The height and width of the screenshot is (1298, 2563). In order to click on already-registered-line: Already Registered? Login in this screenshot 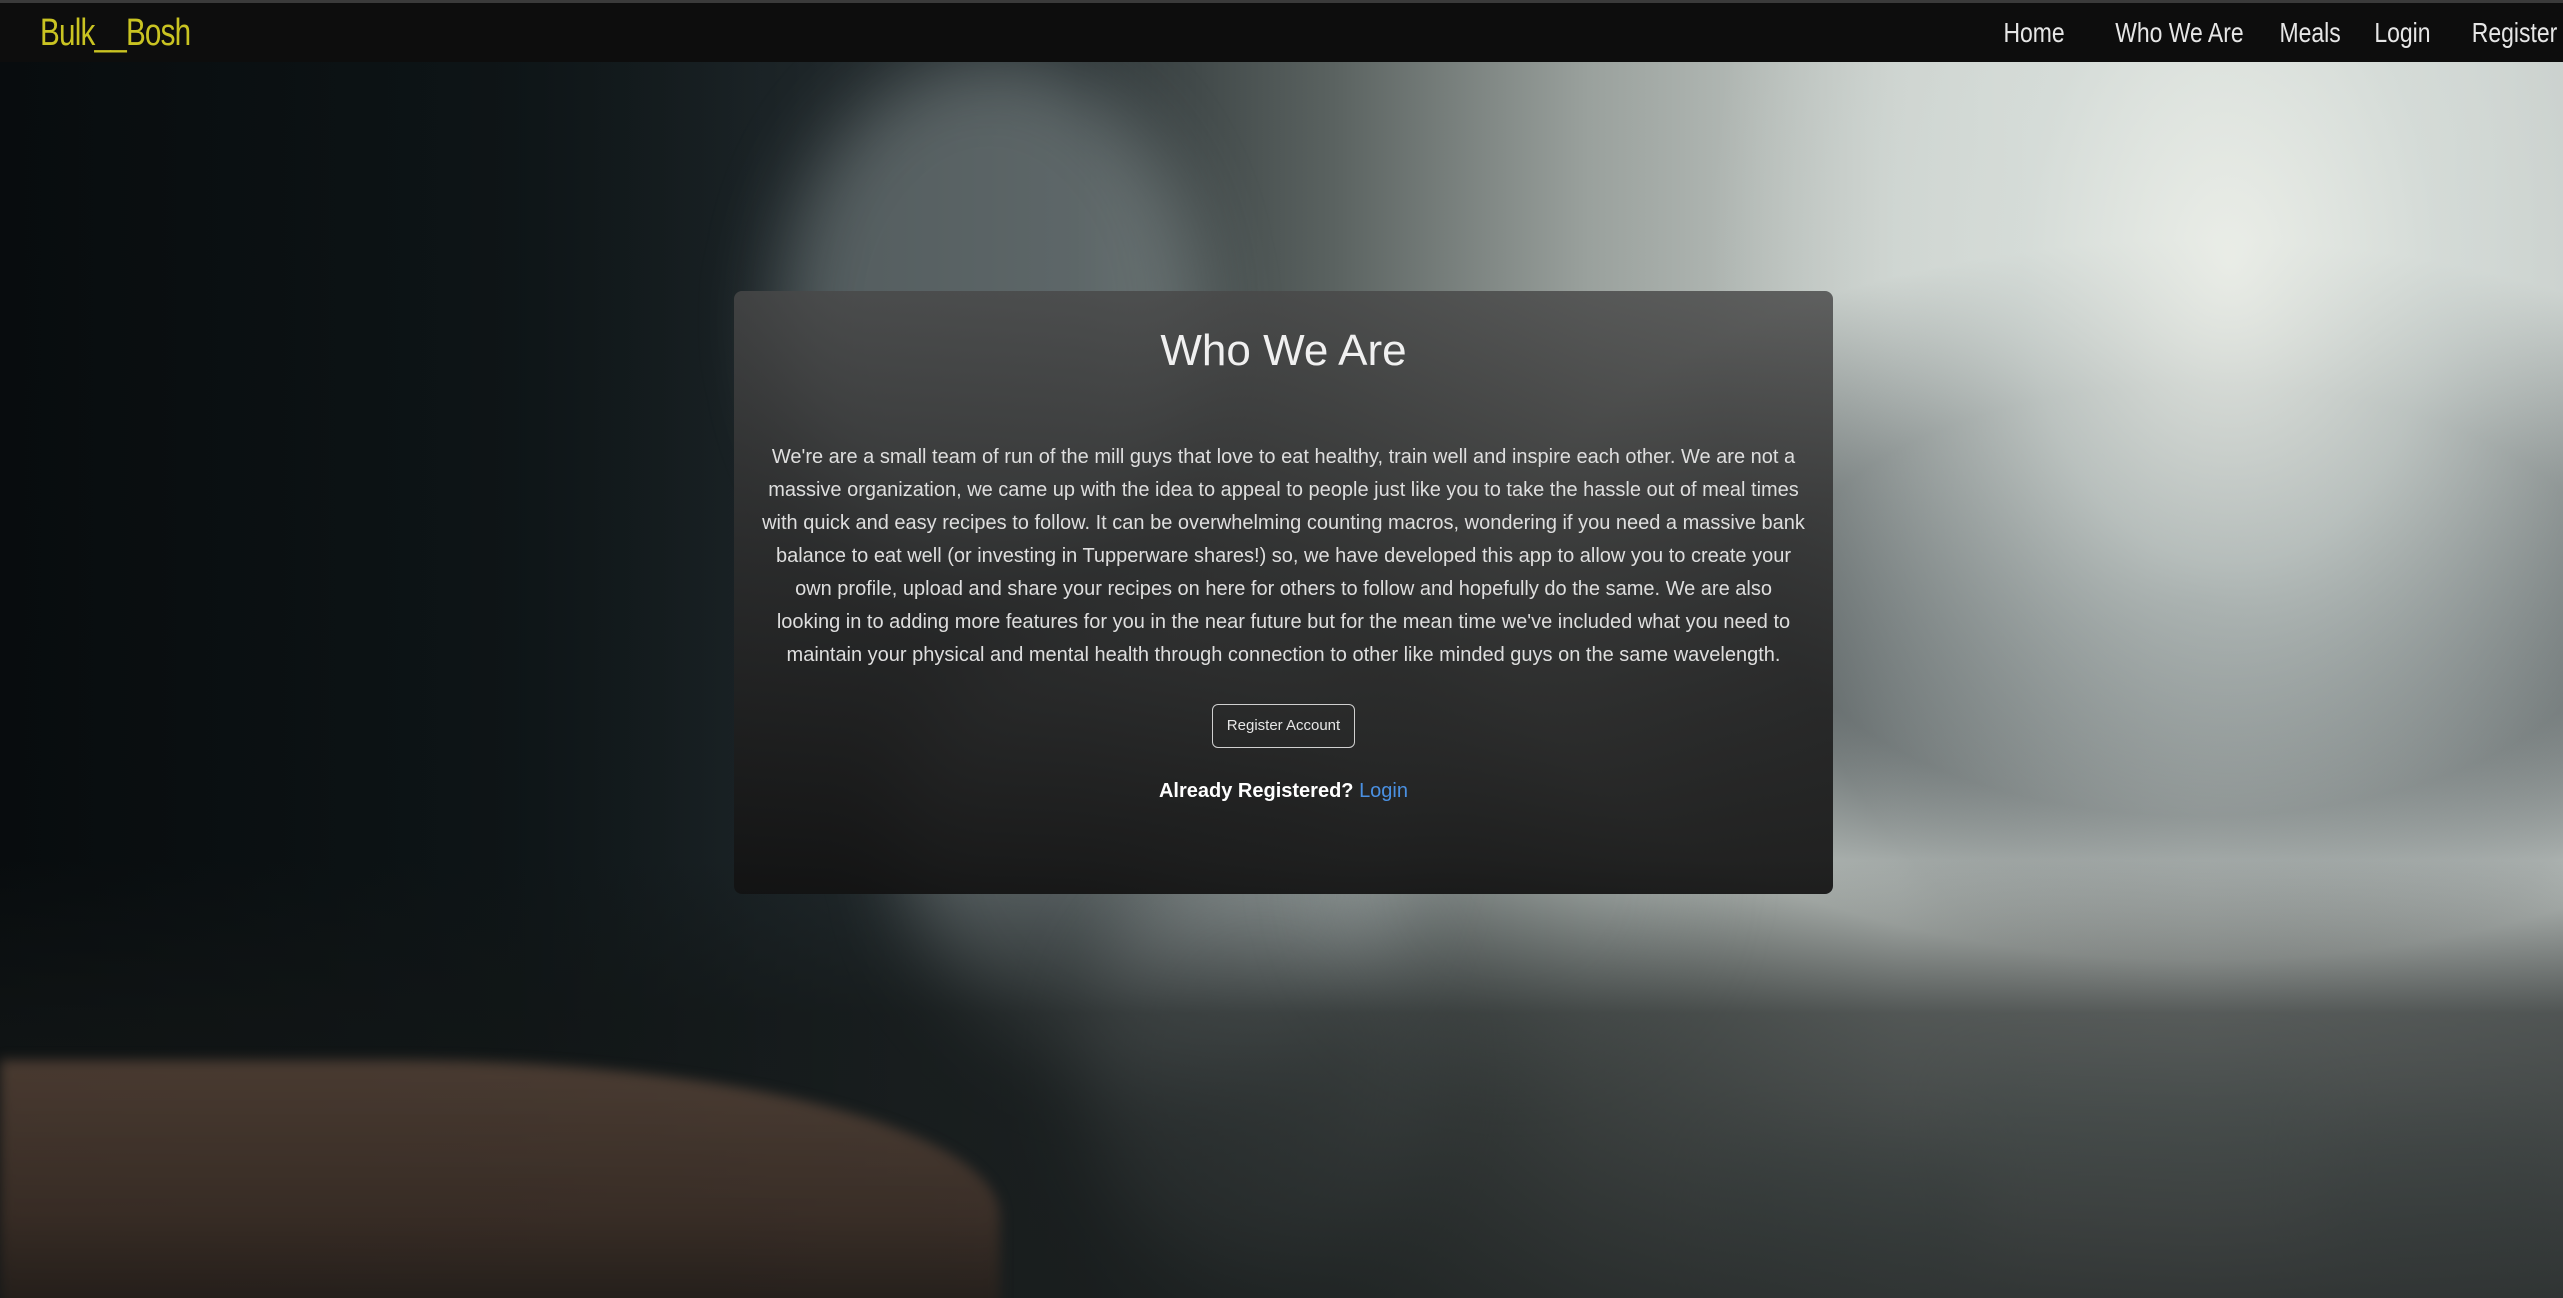, I will do `click(1283, 791)`.